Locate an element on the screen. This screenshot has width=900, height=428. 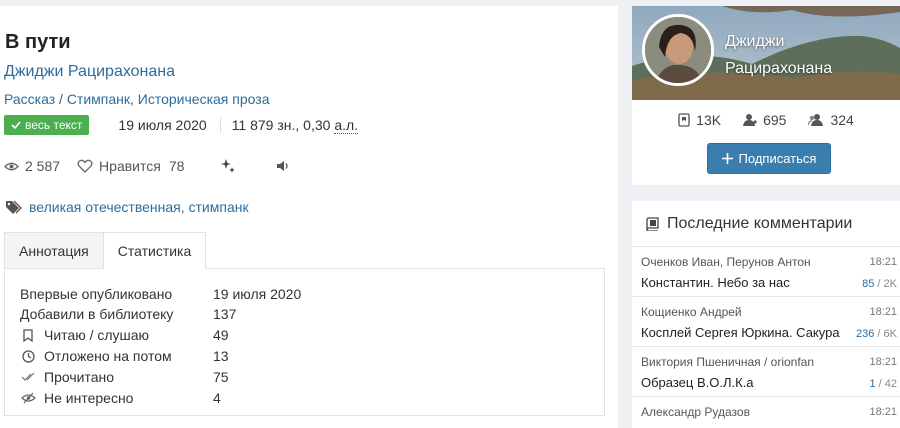
comment-new: 1 is located at coordinates (872, 384).